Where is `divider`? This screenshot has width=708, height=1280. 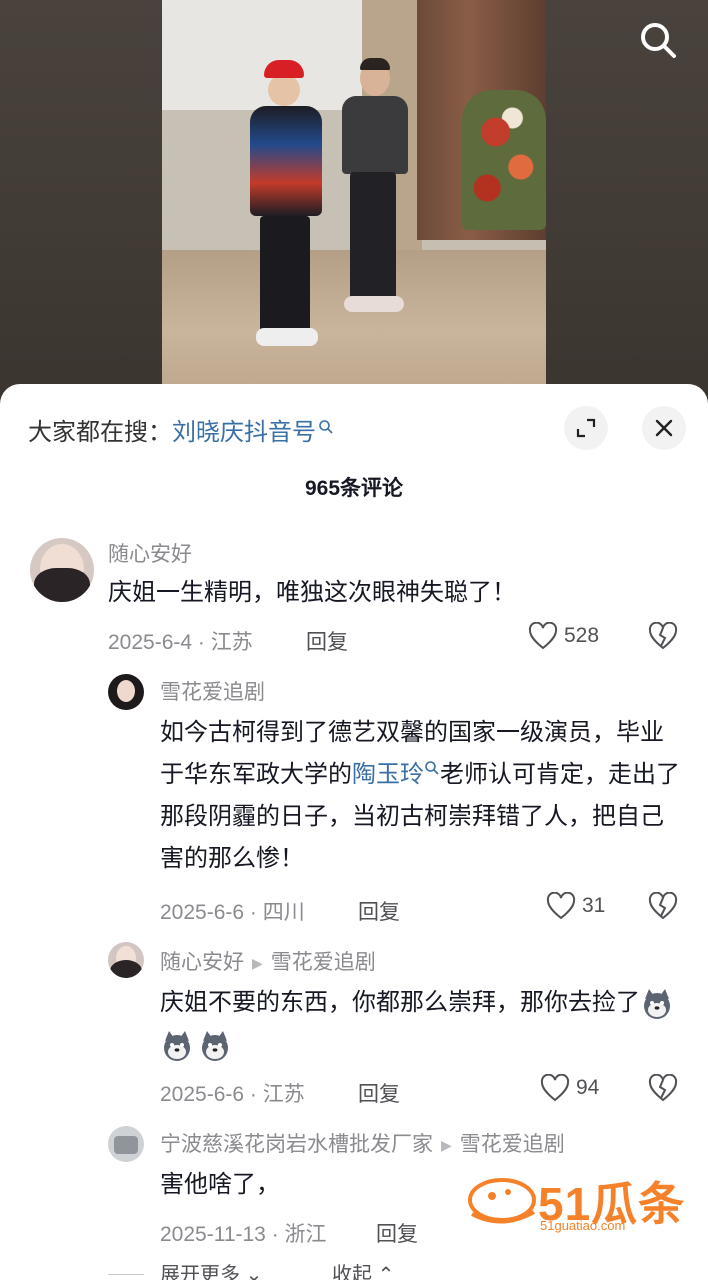 divider is located at coordinates (126, 1274).